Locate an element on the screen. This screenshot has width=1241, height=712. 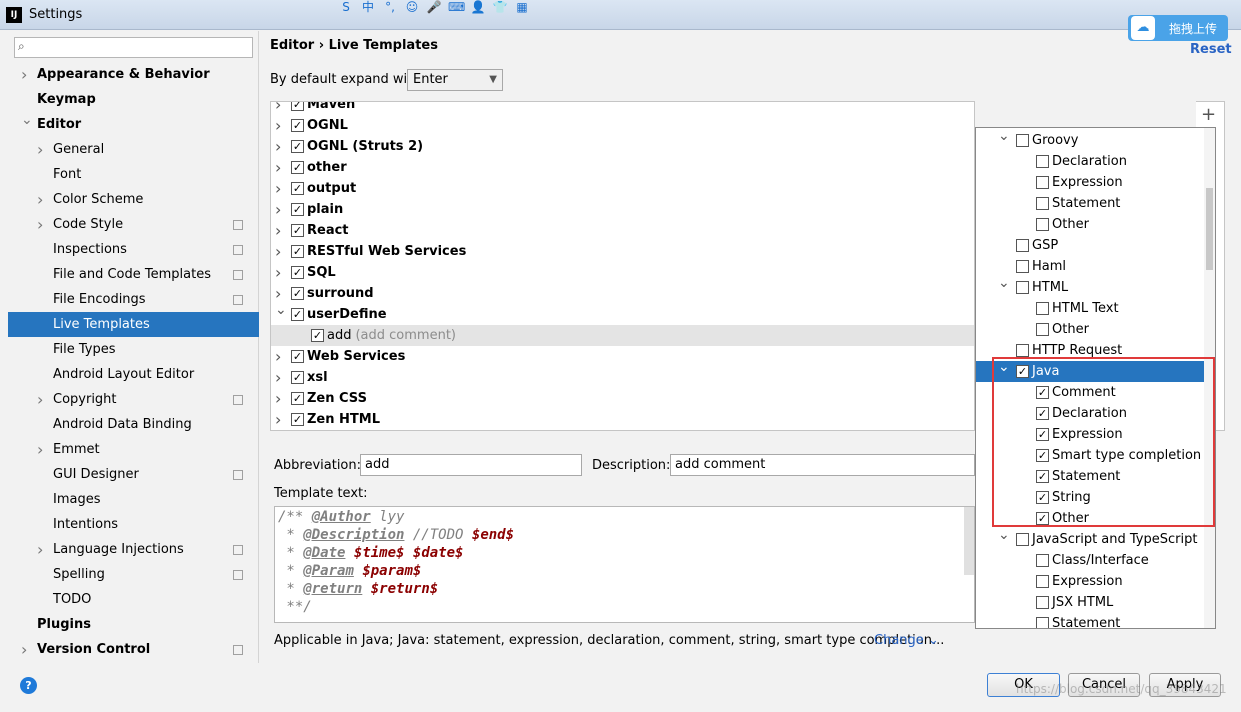
template-group: › ✓ other is located at coordinates (622, 167).